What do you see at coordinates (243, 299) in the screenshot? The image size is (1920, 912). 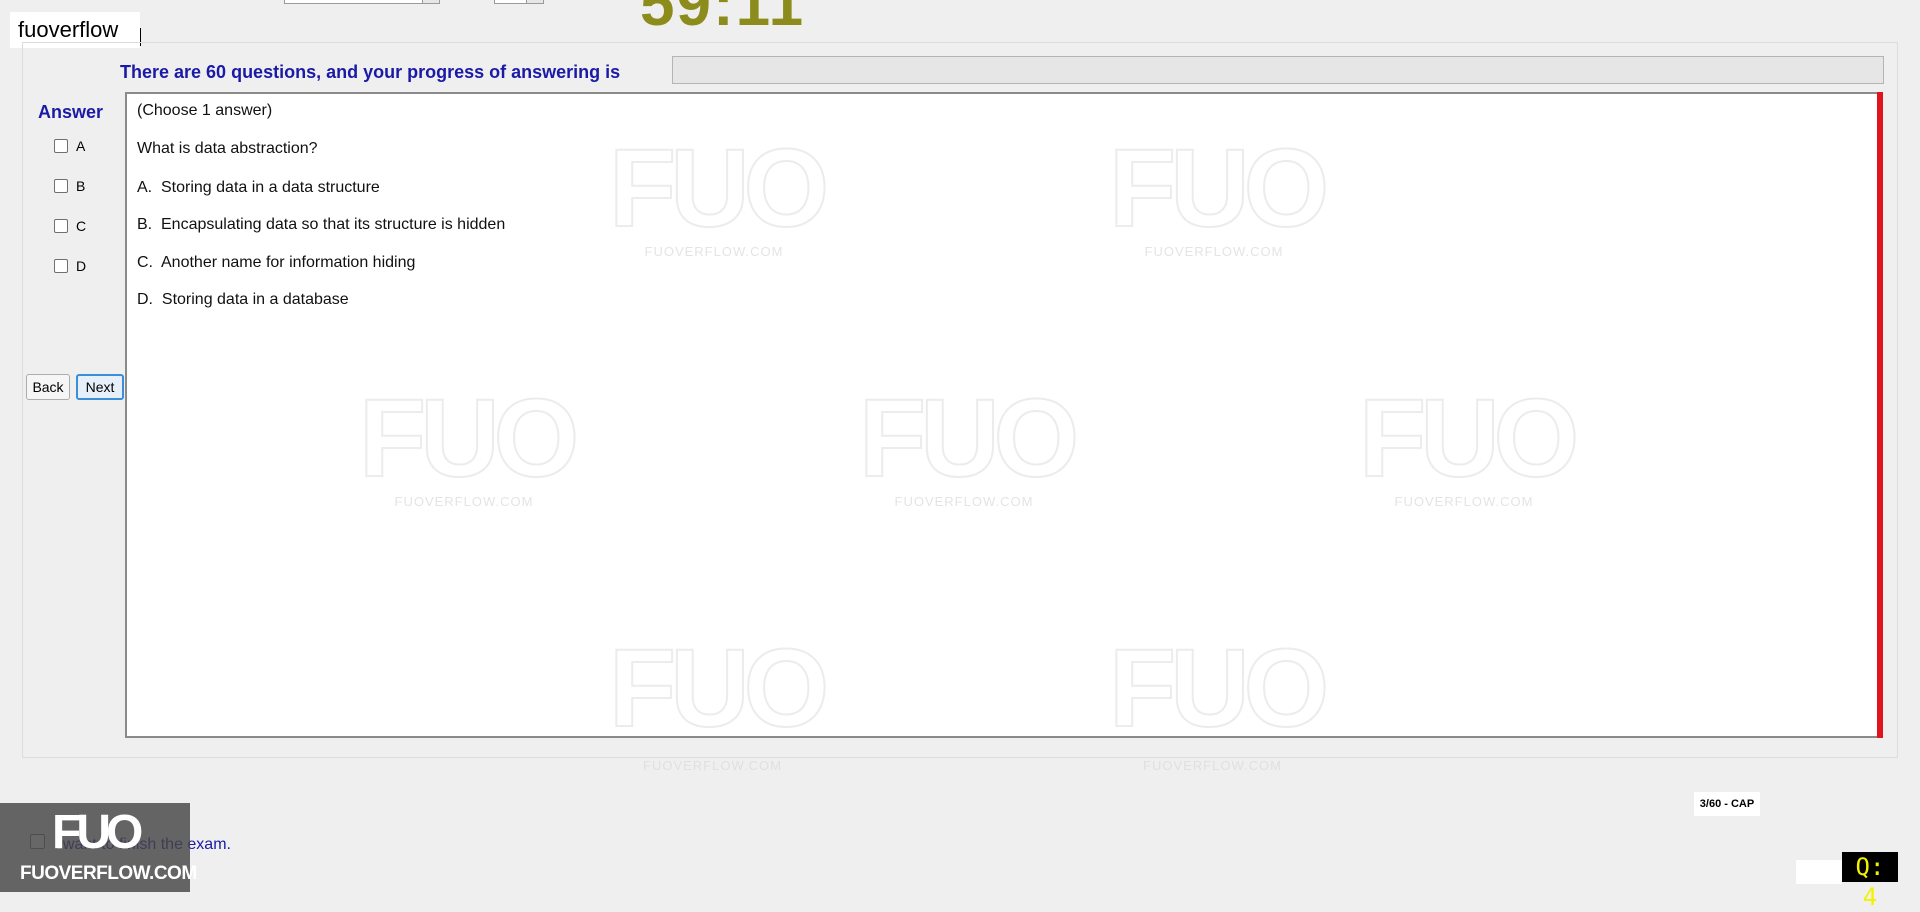 I see `choice-d: D. Storing data in a database` at bounding box center [243, 299].